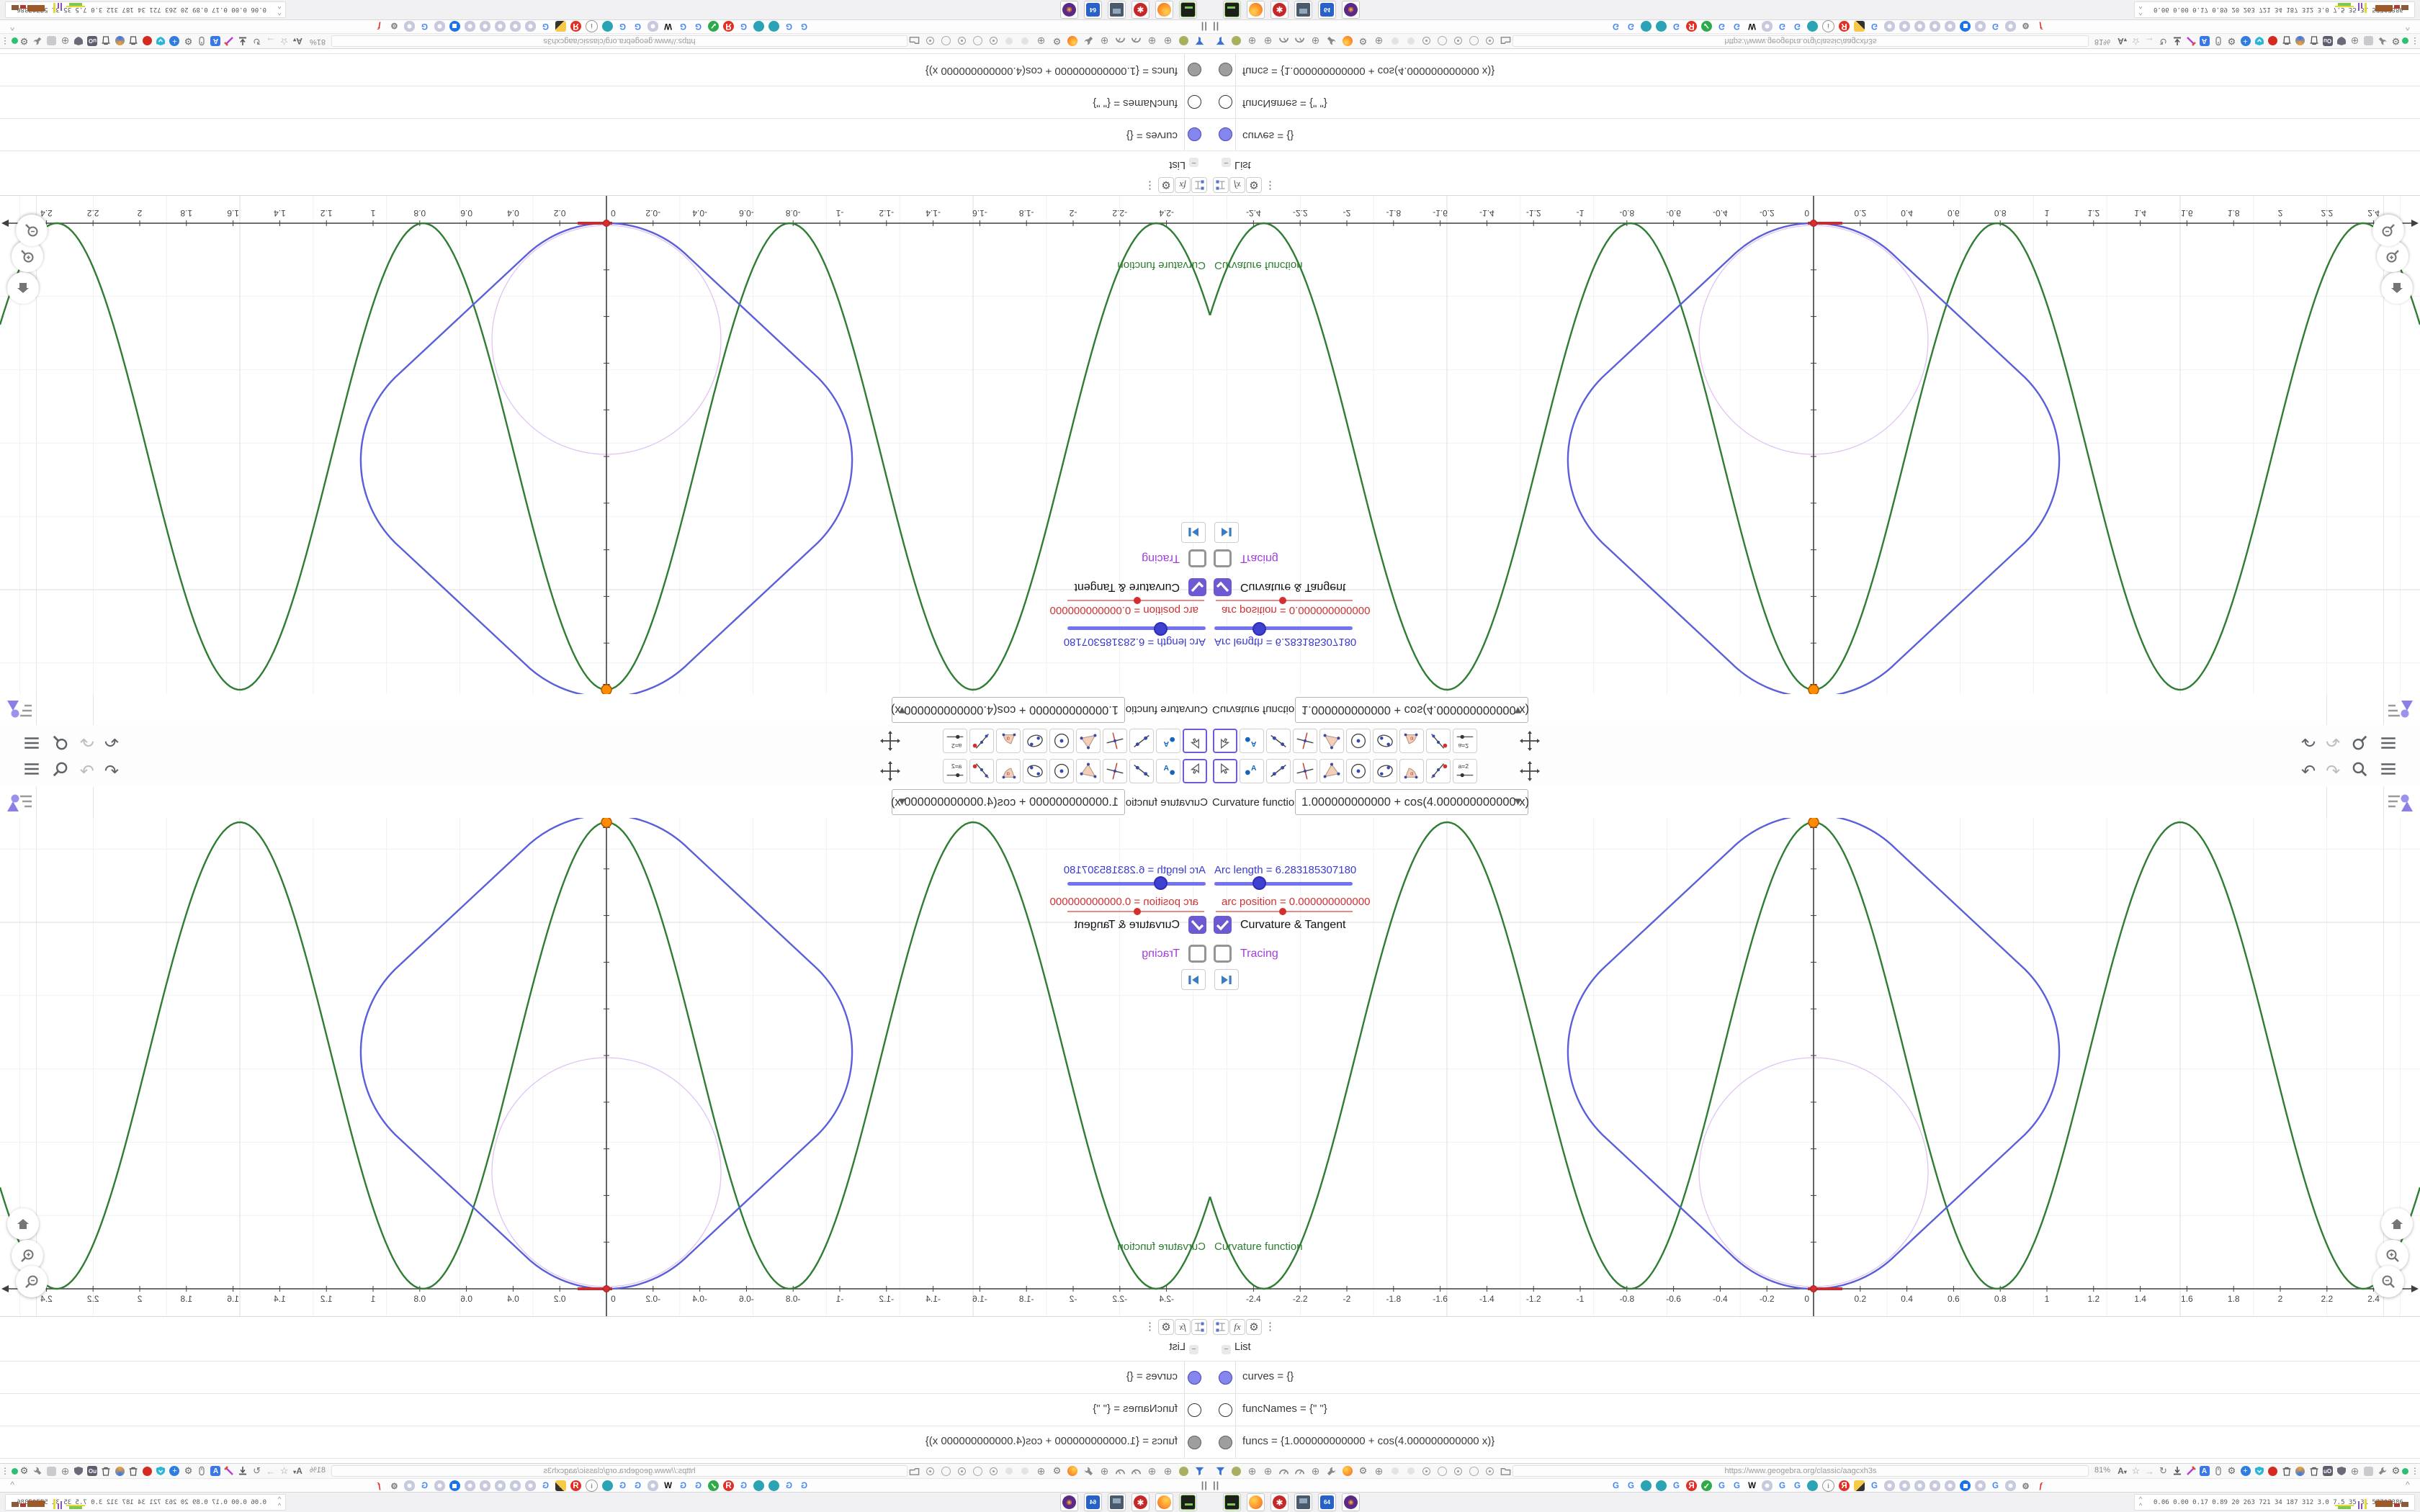 The height and width of the screenshot is (1512, 2420). Describe the element at coordinates (2327, 1471) in the screenshot. I see `ext-uo-badge-icon: uO` at that location.